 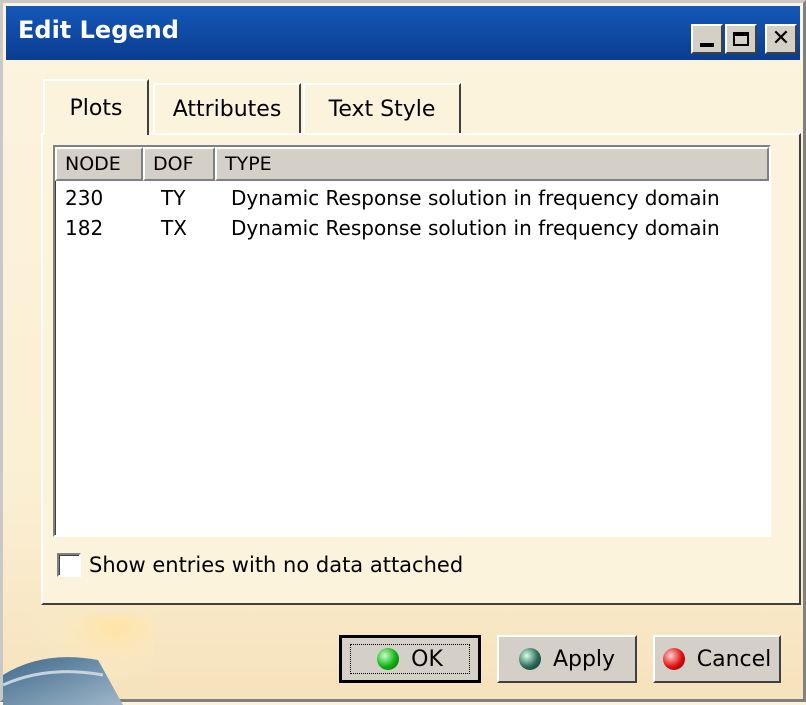 I want to click on window-title: Edit Legend, so click(x=98, y=30).